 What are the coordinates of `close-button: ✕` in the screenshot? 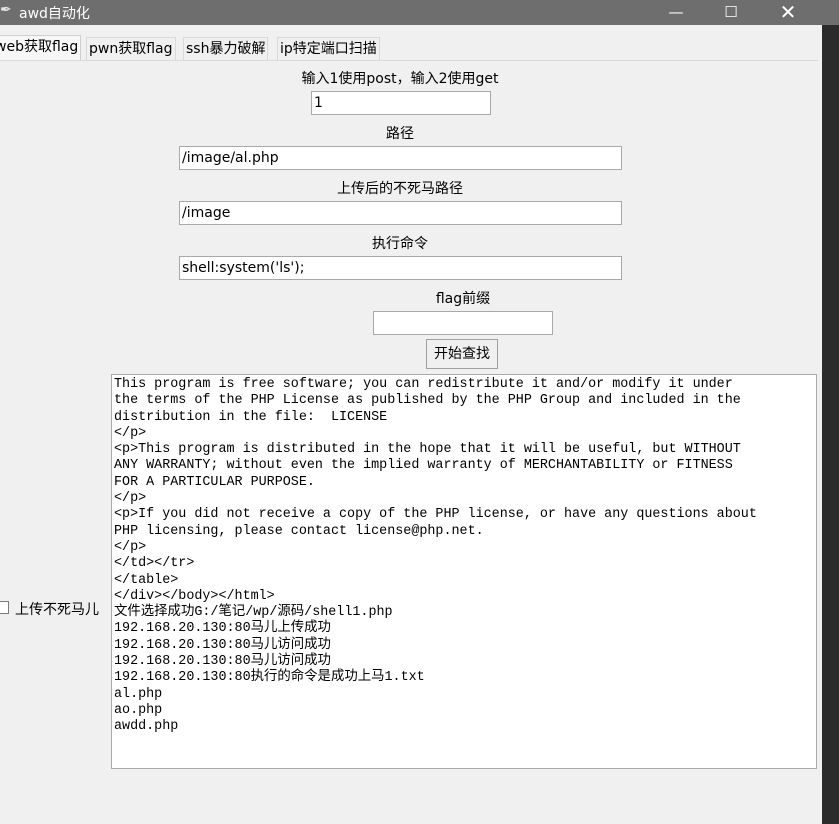 It's located at (788, 12).